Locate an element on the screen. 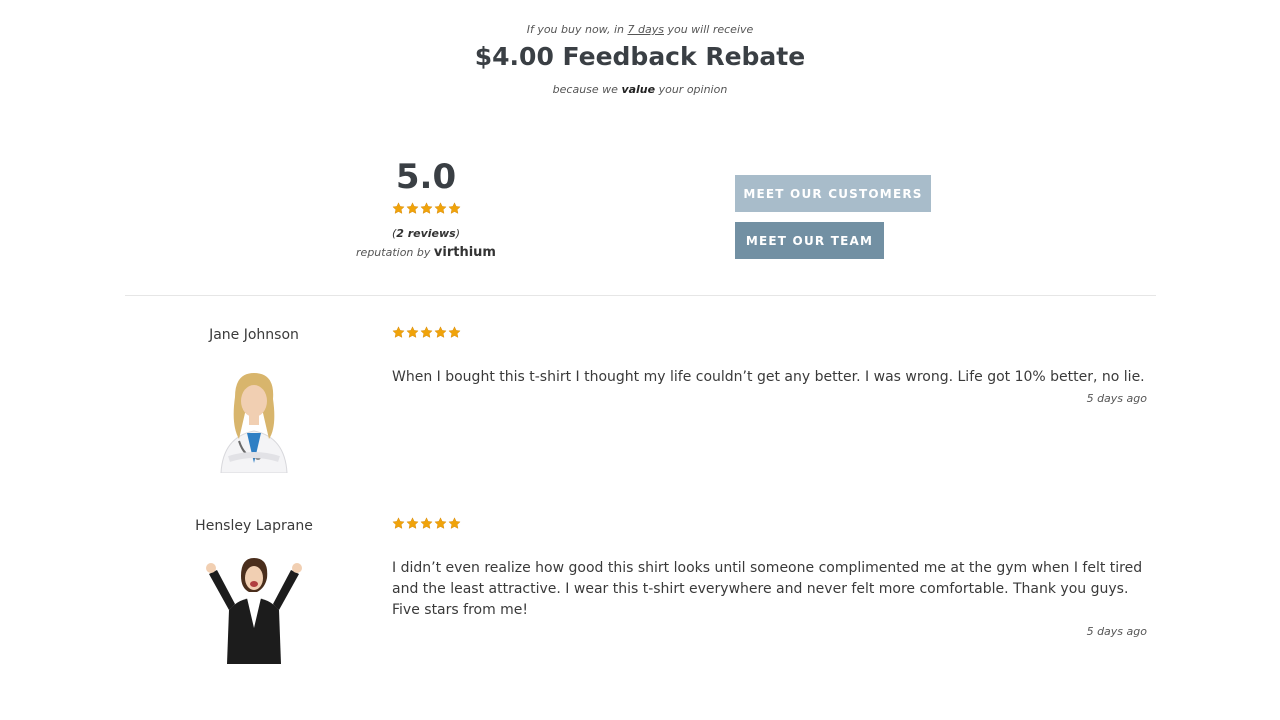 The height and width of the screenshot is (720, 1280). review-count-close: ) is located at coordinates (458, 233).